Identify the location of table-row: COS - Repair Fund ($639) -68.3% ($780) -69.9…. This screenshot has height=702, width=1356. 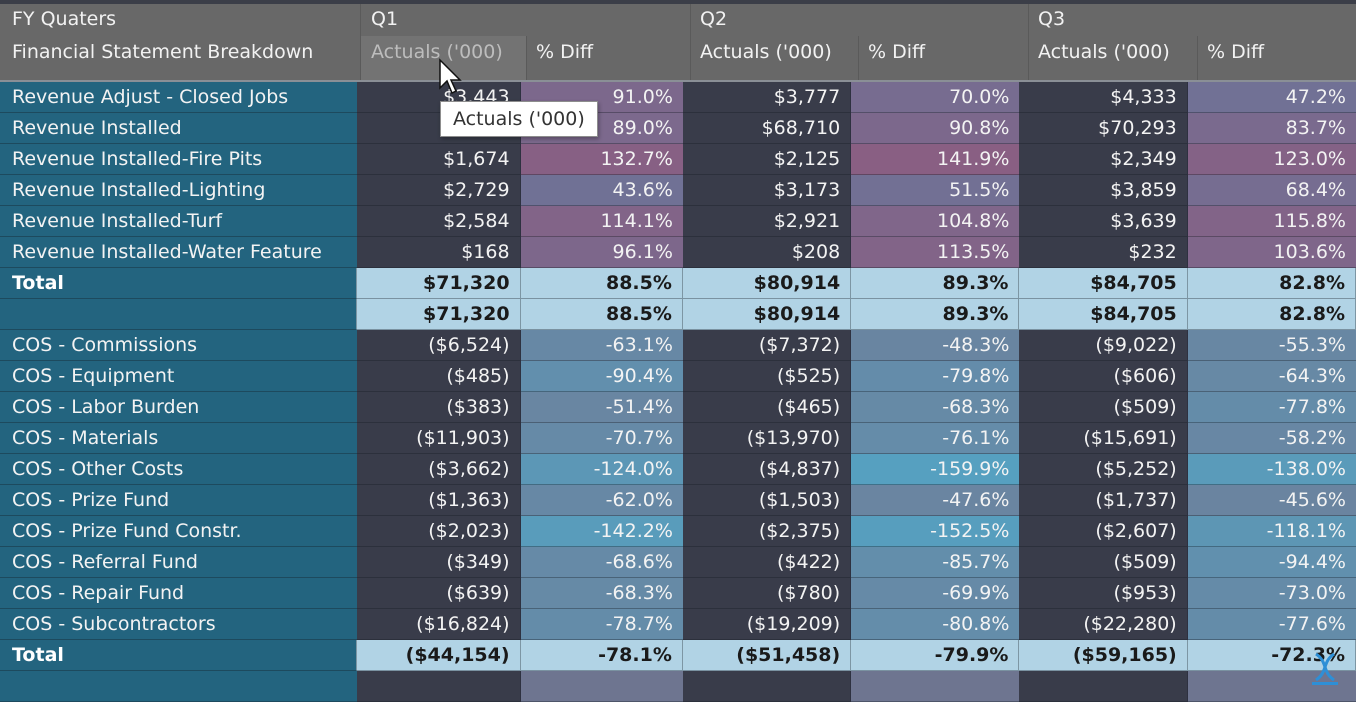
(678, 593).